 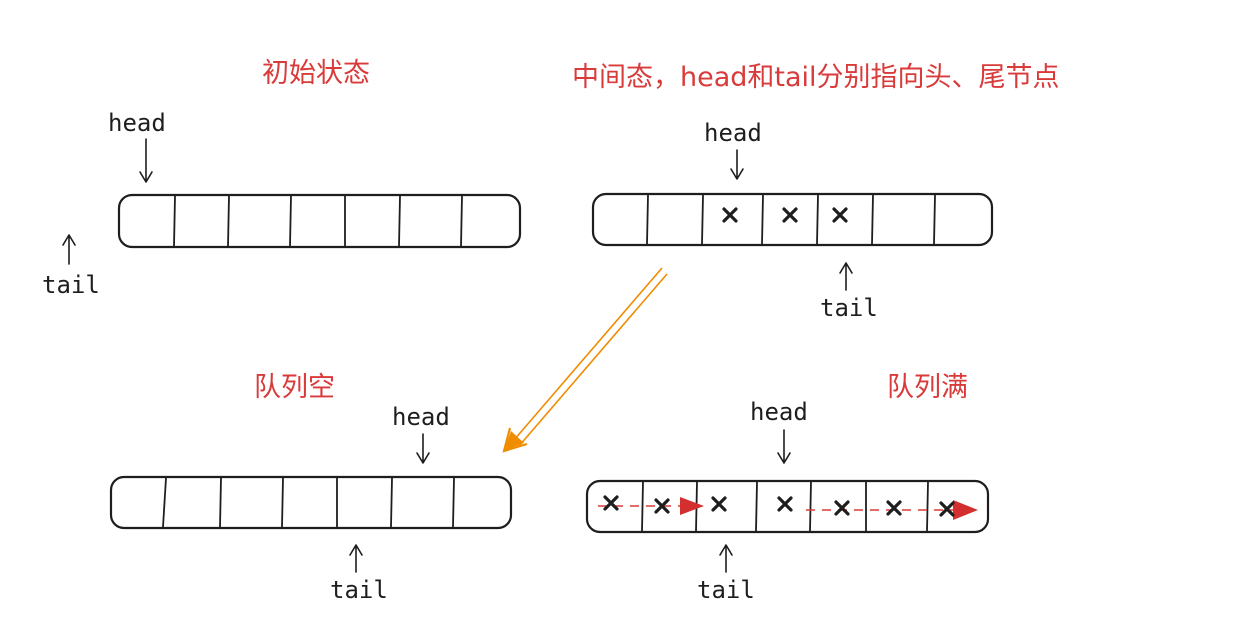 What do you see at coordinates (69, 249) in the screenshot?
I see `tail-pointer-arrow-initial` at bounding box center [69, 249].